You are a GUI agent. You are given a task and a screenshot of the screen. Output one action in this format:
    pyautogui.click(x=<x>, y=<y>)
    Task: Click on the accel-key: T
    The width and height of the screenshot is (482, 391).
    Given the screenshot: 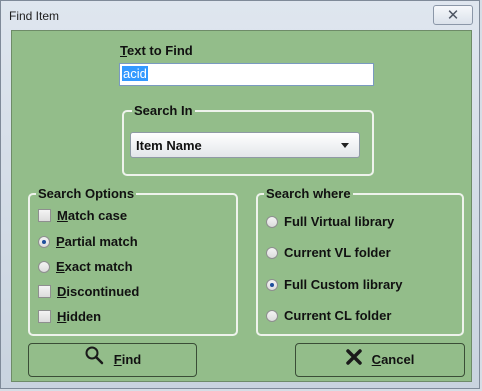 What is the action you would take?
    pyautogui.click(x=123, y=50)
    